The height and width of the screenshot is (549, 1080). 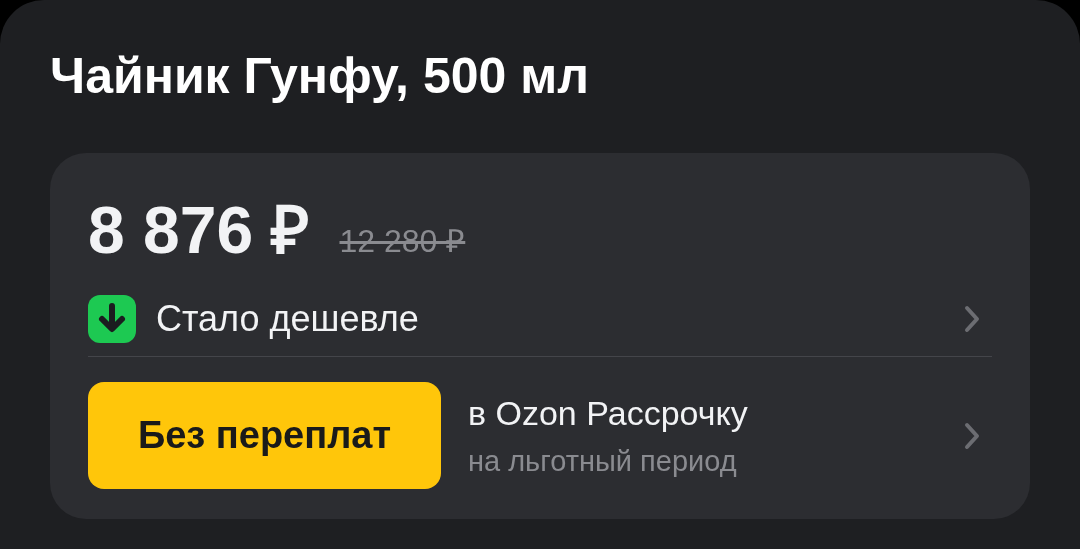 What do you see at coordinates (320, 76) in the screenshot?
I see `product-title: Чайник Гунфу, 500 мл` at bounding box center [320, 76].